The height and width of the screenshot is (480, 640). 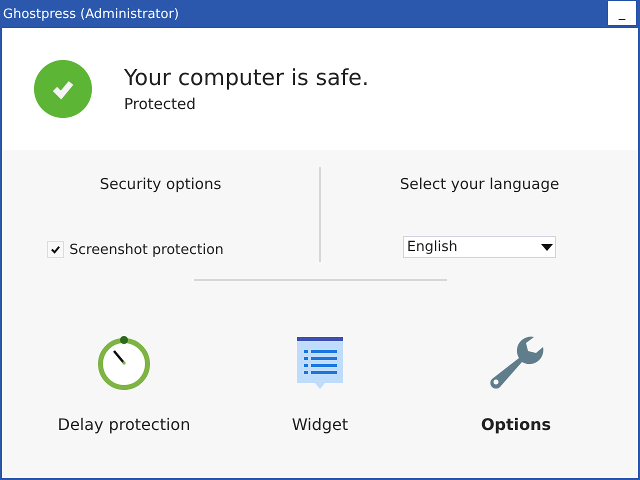 I want to click on nav-item: Delay protection, so click(x=124, y=383).